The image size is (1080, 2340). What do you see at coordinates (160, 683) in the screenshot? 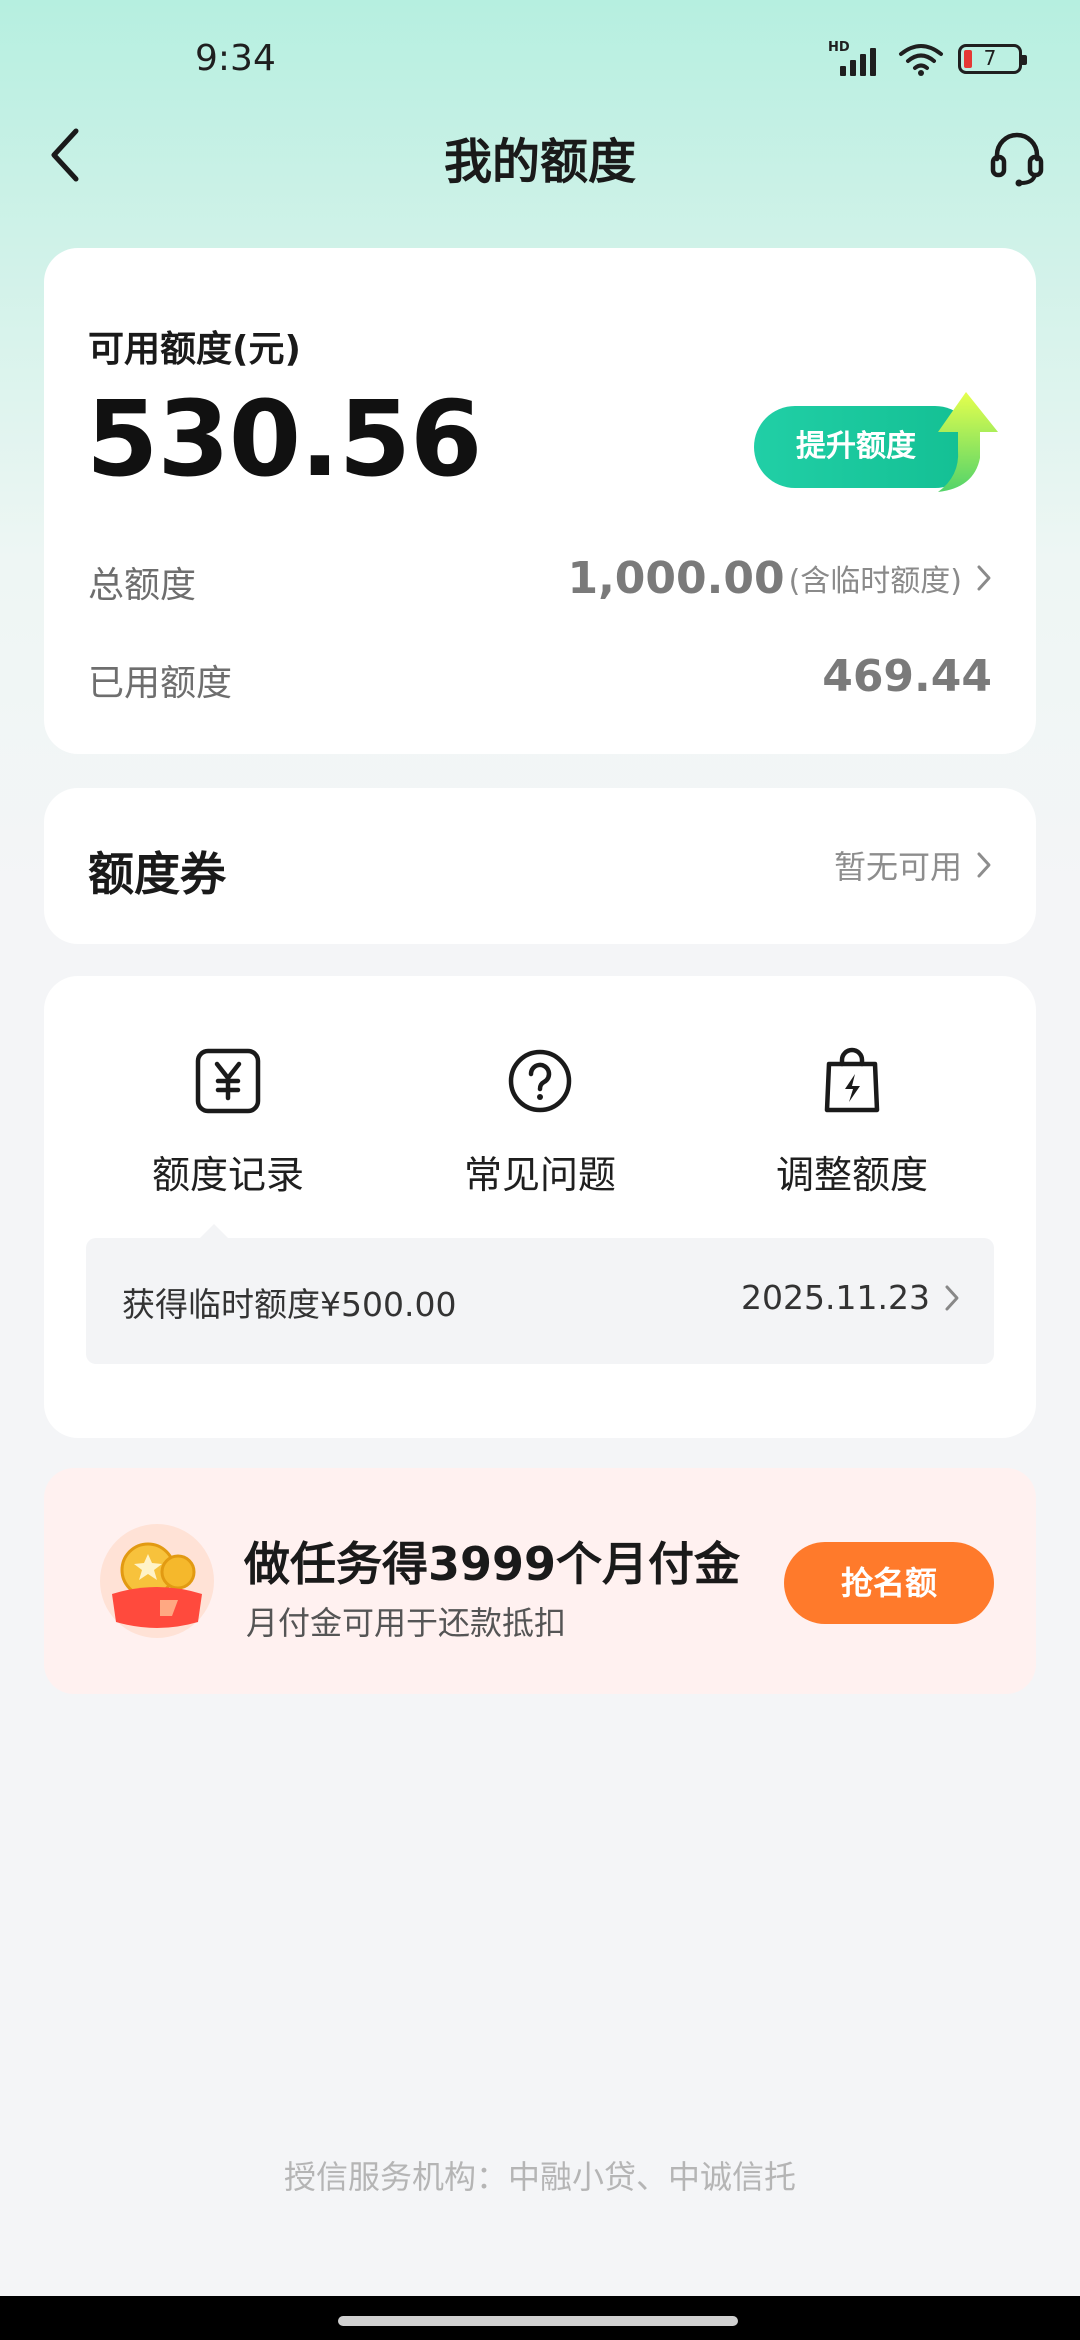
I see `used-quota-label: 已用额度` at bounding box center [160, 683].